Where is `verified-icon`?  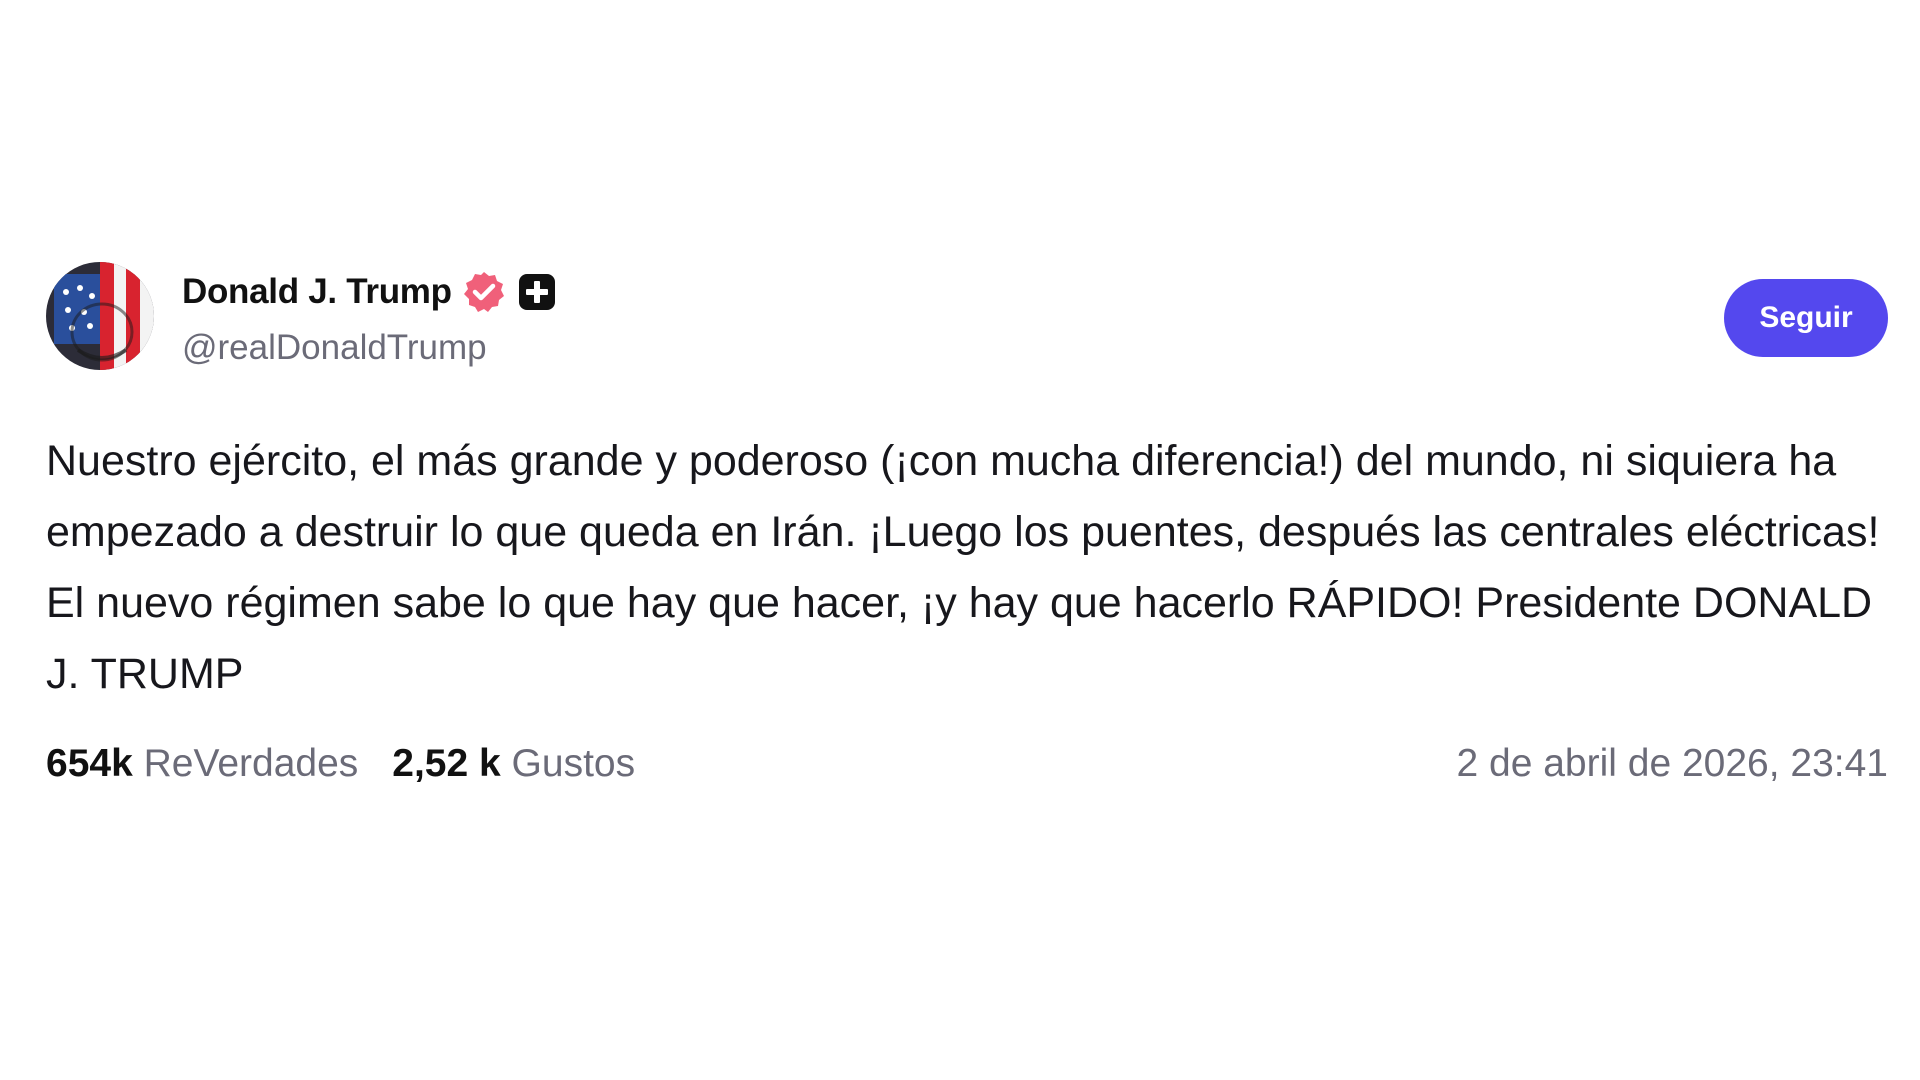 verified-icon is located at coordinates (483, 292).